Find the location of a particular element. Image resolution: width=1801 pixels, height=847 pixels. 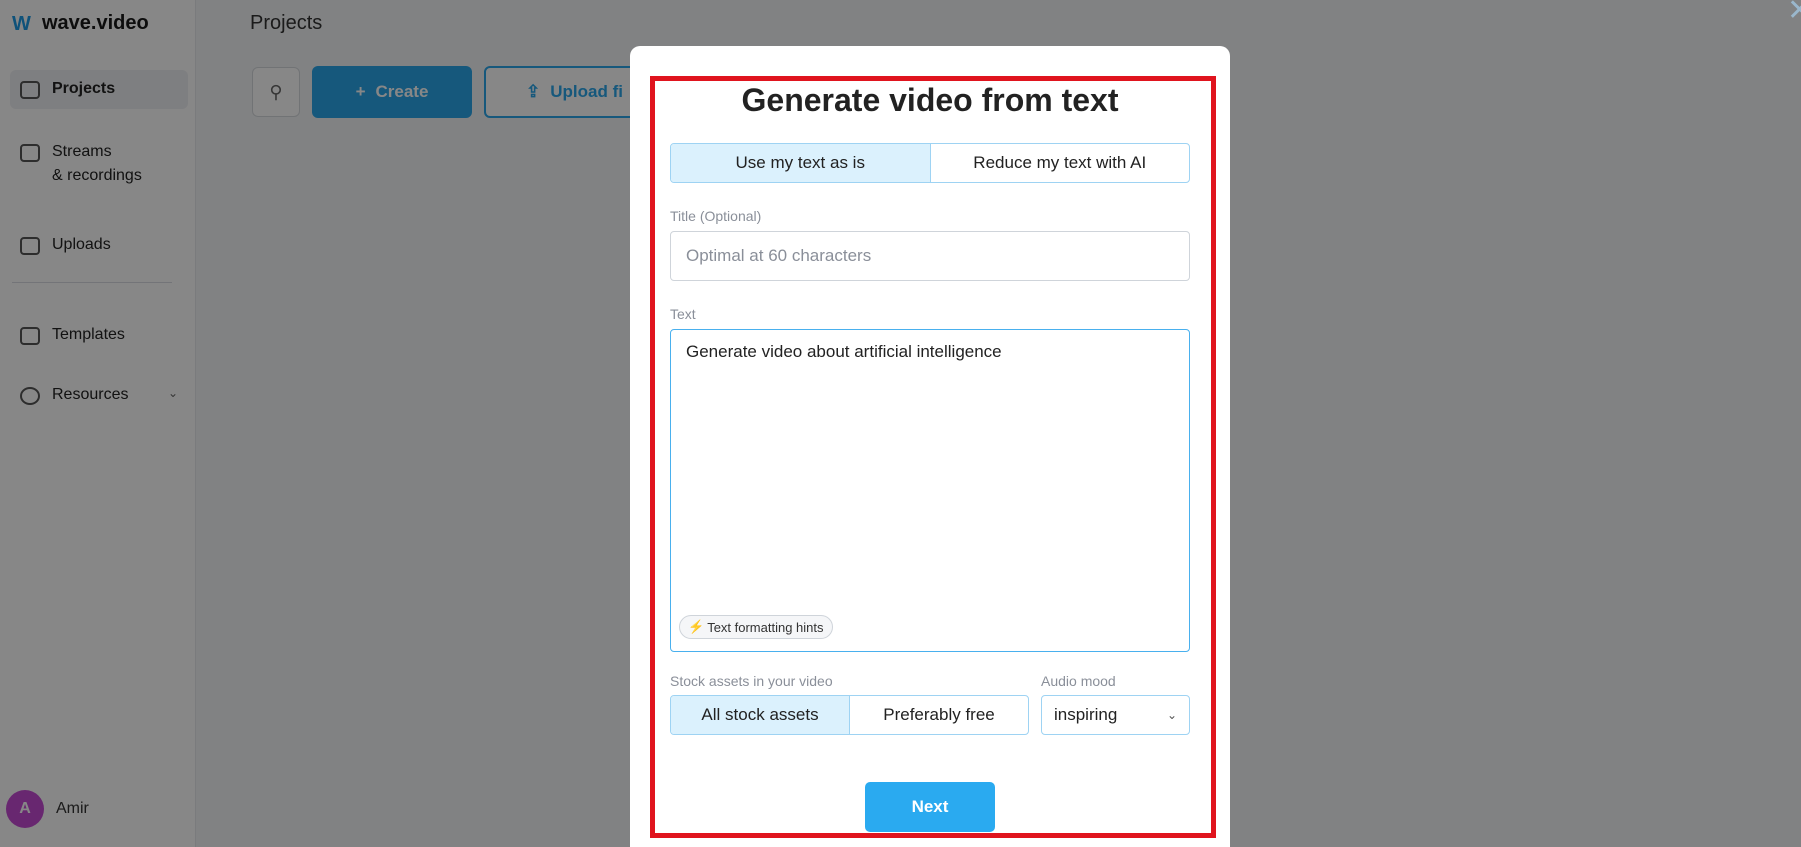

audio-mood-label: Audio mood is located at coordinates (1078, 681).